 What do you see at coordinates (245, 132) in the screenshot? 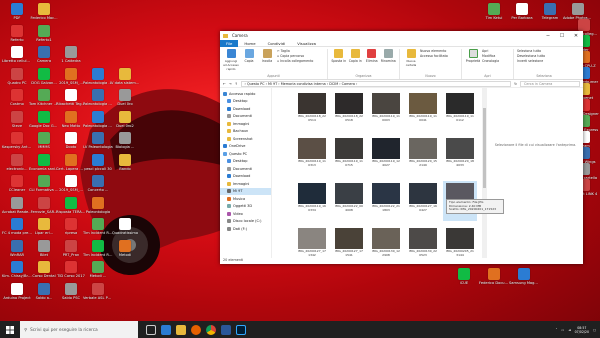
I see `nav-item: Bachaun` at bounding box center [245, 132].